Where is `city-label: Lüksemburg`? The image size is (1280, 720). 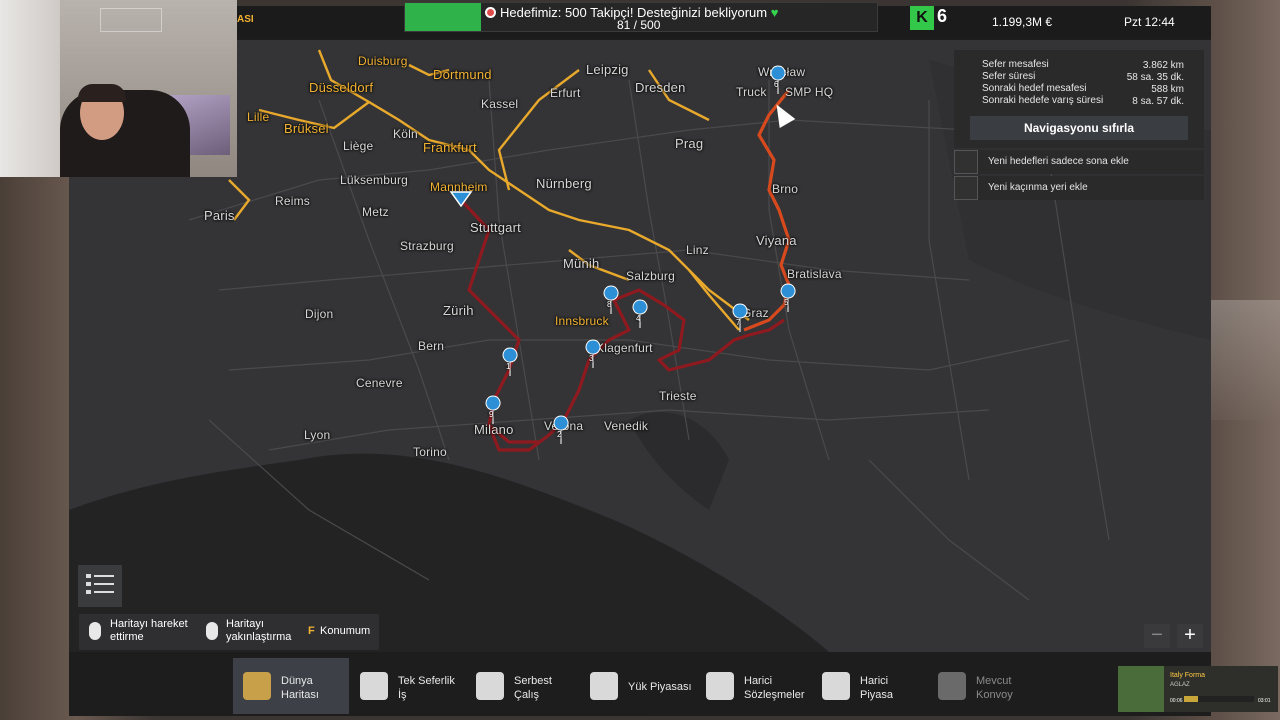
city-label: Lüksemburg is located at coordinates (374, 180).